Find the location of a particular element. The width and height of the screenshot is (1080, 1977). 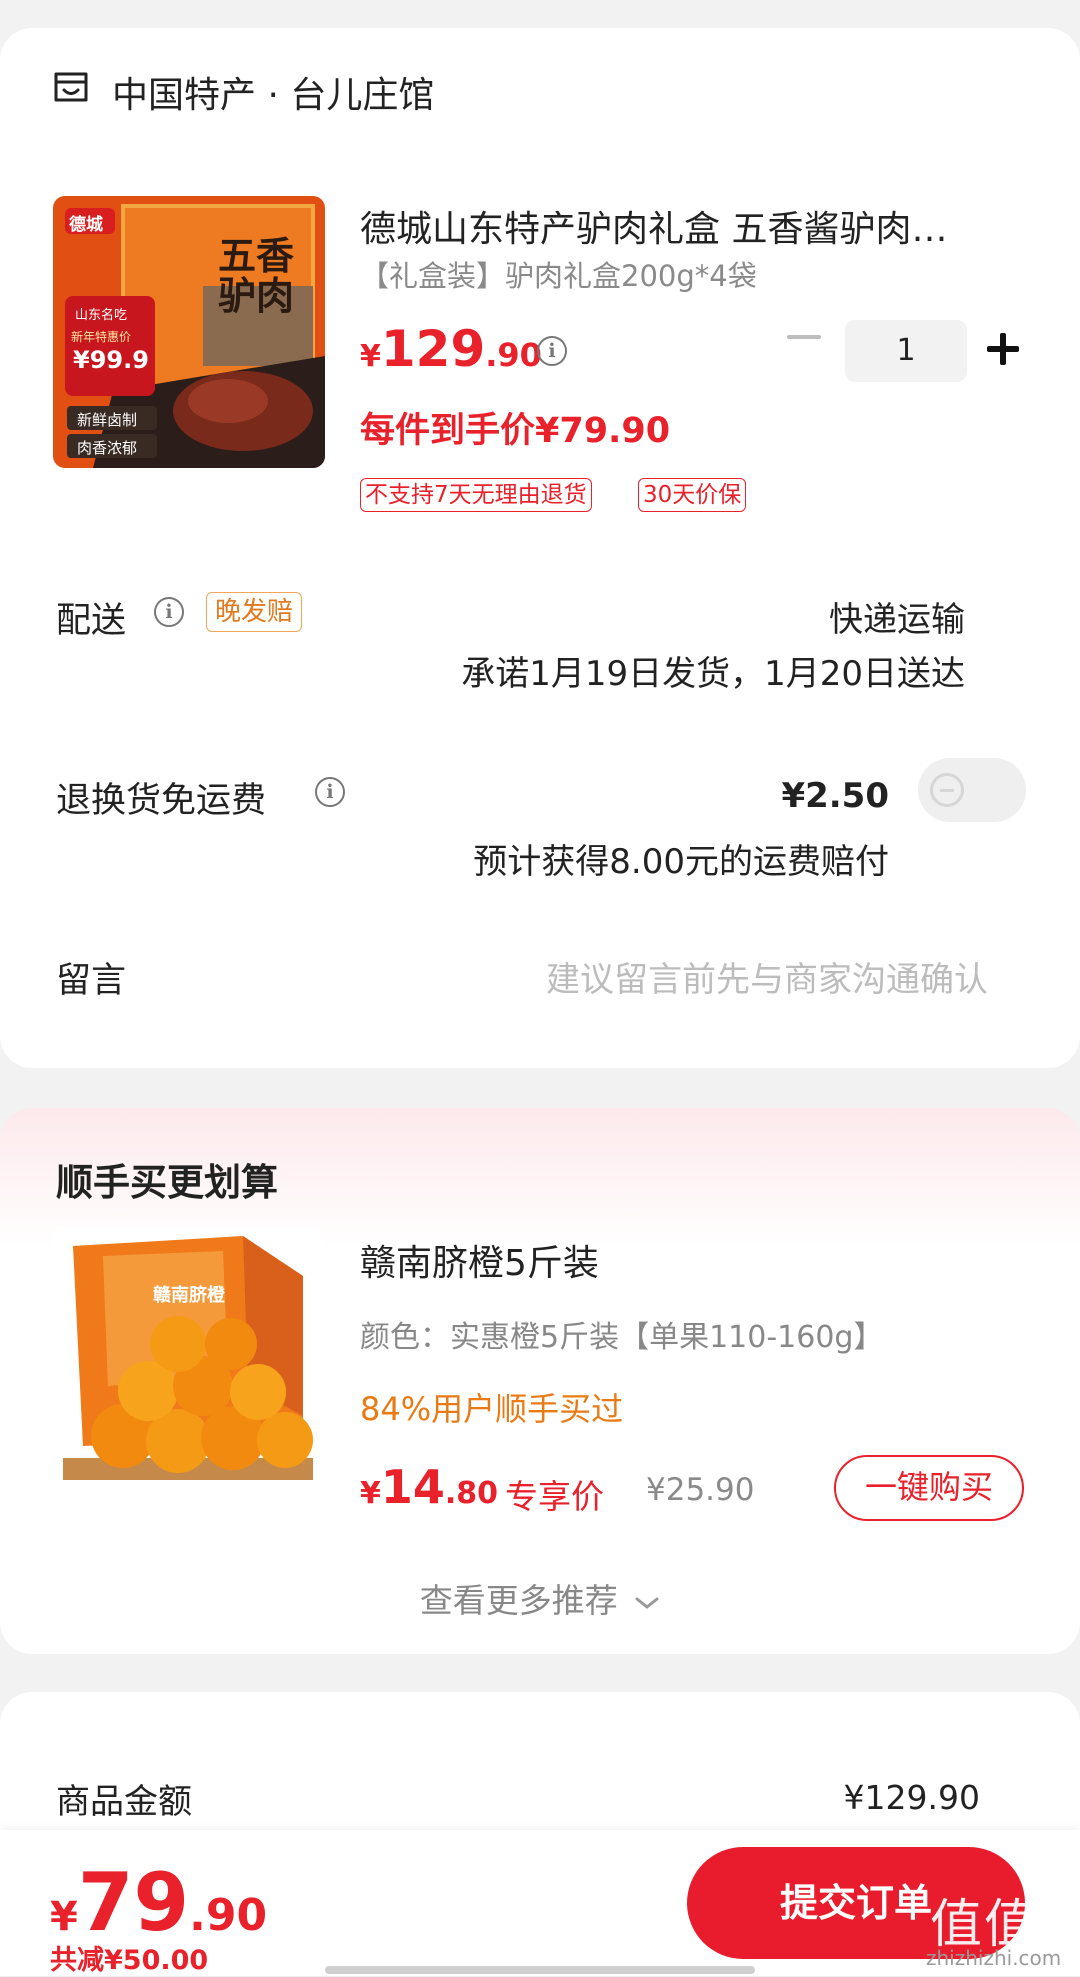

total-currency: ¥ is located at coordinates (64, 1917).